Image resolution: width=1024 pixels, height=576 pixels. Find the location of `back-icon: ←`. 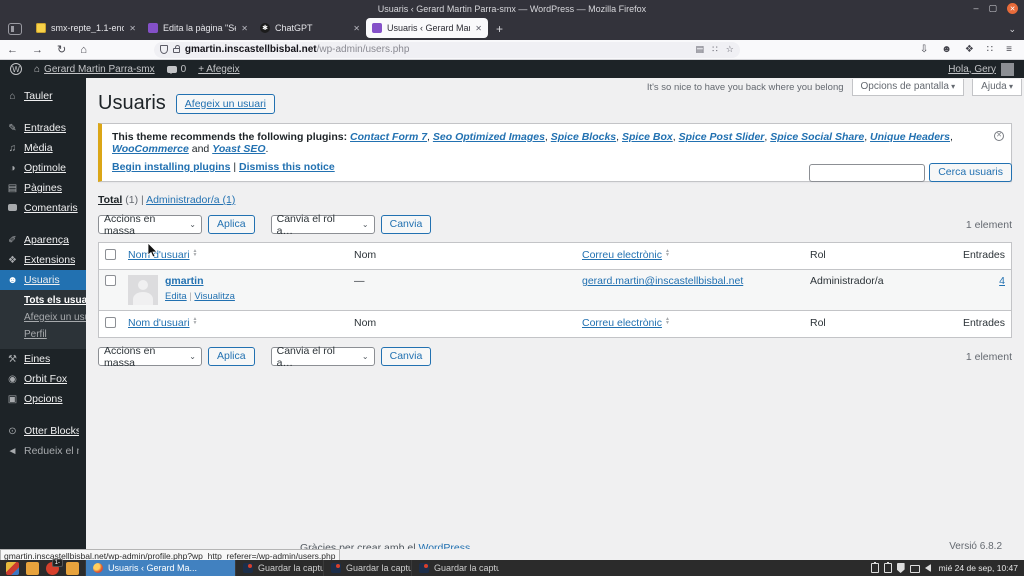

back-icon: ← is located at coordinates (12, 50).